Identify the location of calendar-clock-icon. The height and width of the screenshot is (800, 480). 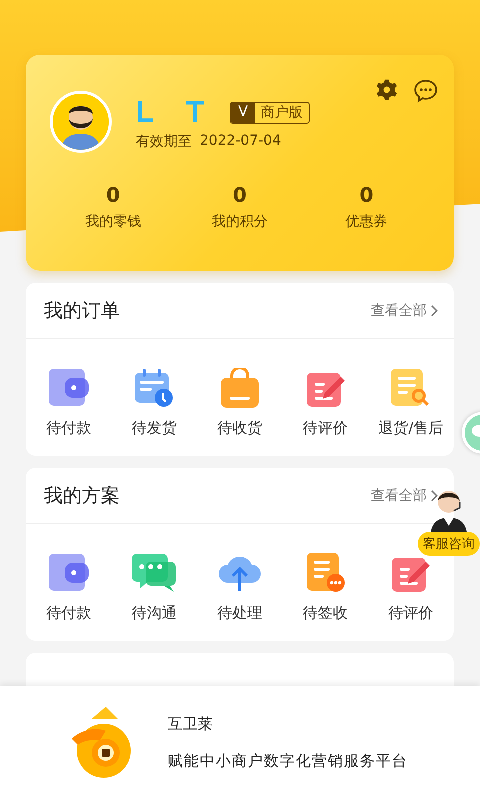
(154, 388).